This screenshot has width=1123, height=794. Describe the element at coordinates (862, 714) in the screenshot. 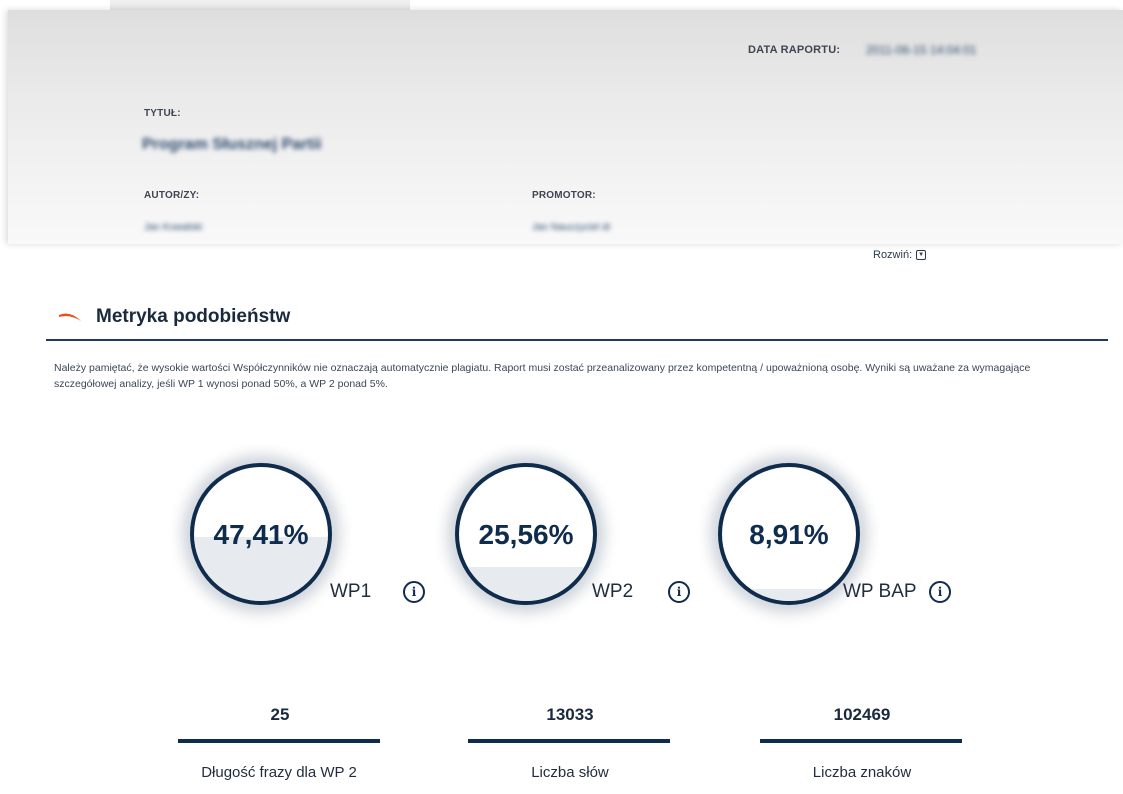

I see `stat-value-char-count: 102469` at that location.